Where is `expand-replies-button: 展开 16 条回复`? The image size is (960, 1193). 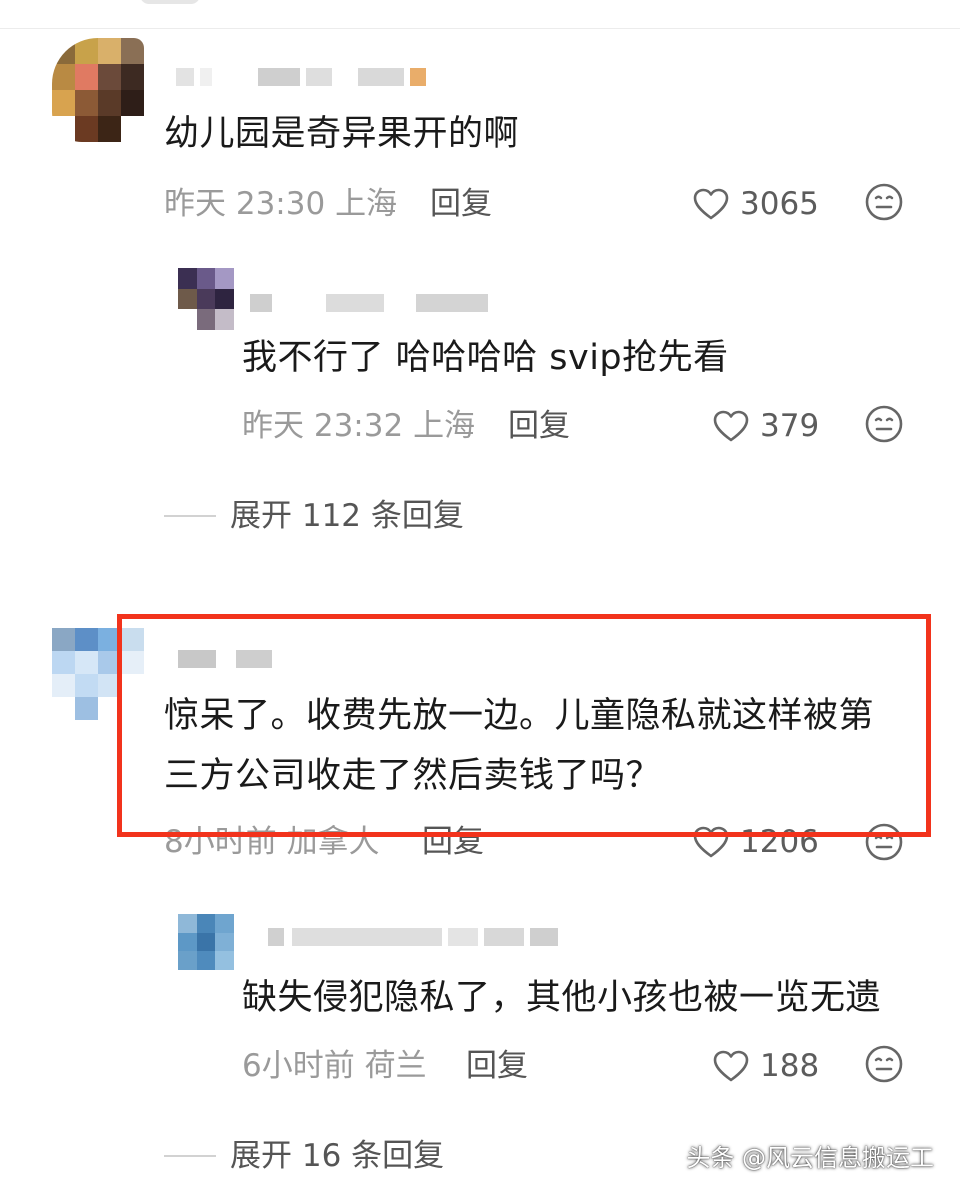 expand-replies-button: 展开 16 条回复 is located at coordinates (304, 1156).